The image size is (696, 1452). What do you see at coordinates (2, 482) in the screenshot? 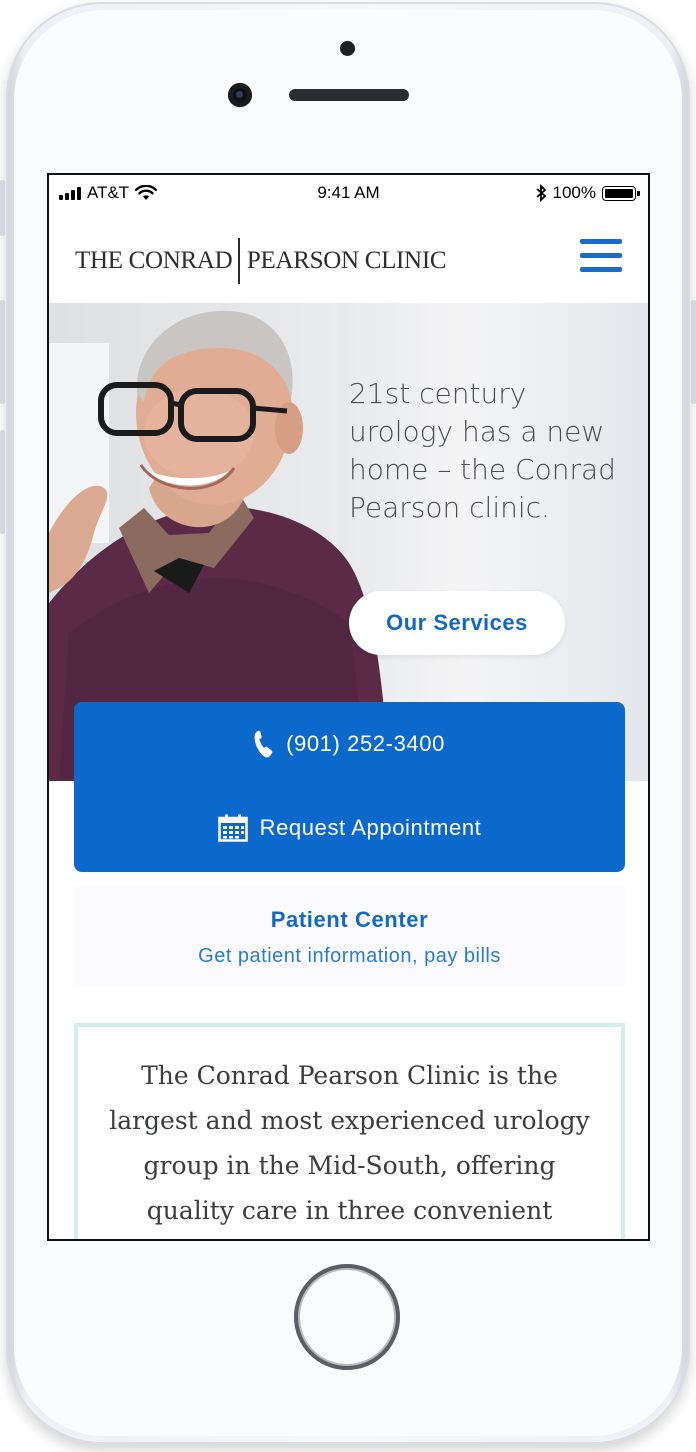
I see `volume-down-button` at bounding box center [2, 482].